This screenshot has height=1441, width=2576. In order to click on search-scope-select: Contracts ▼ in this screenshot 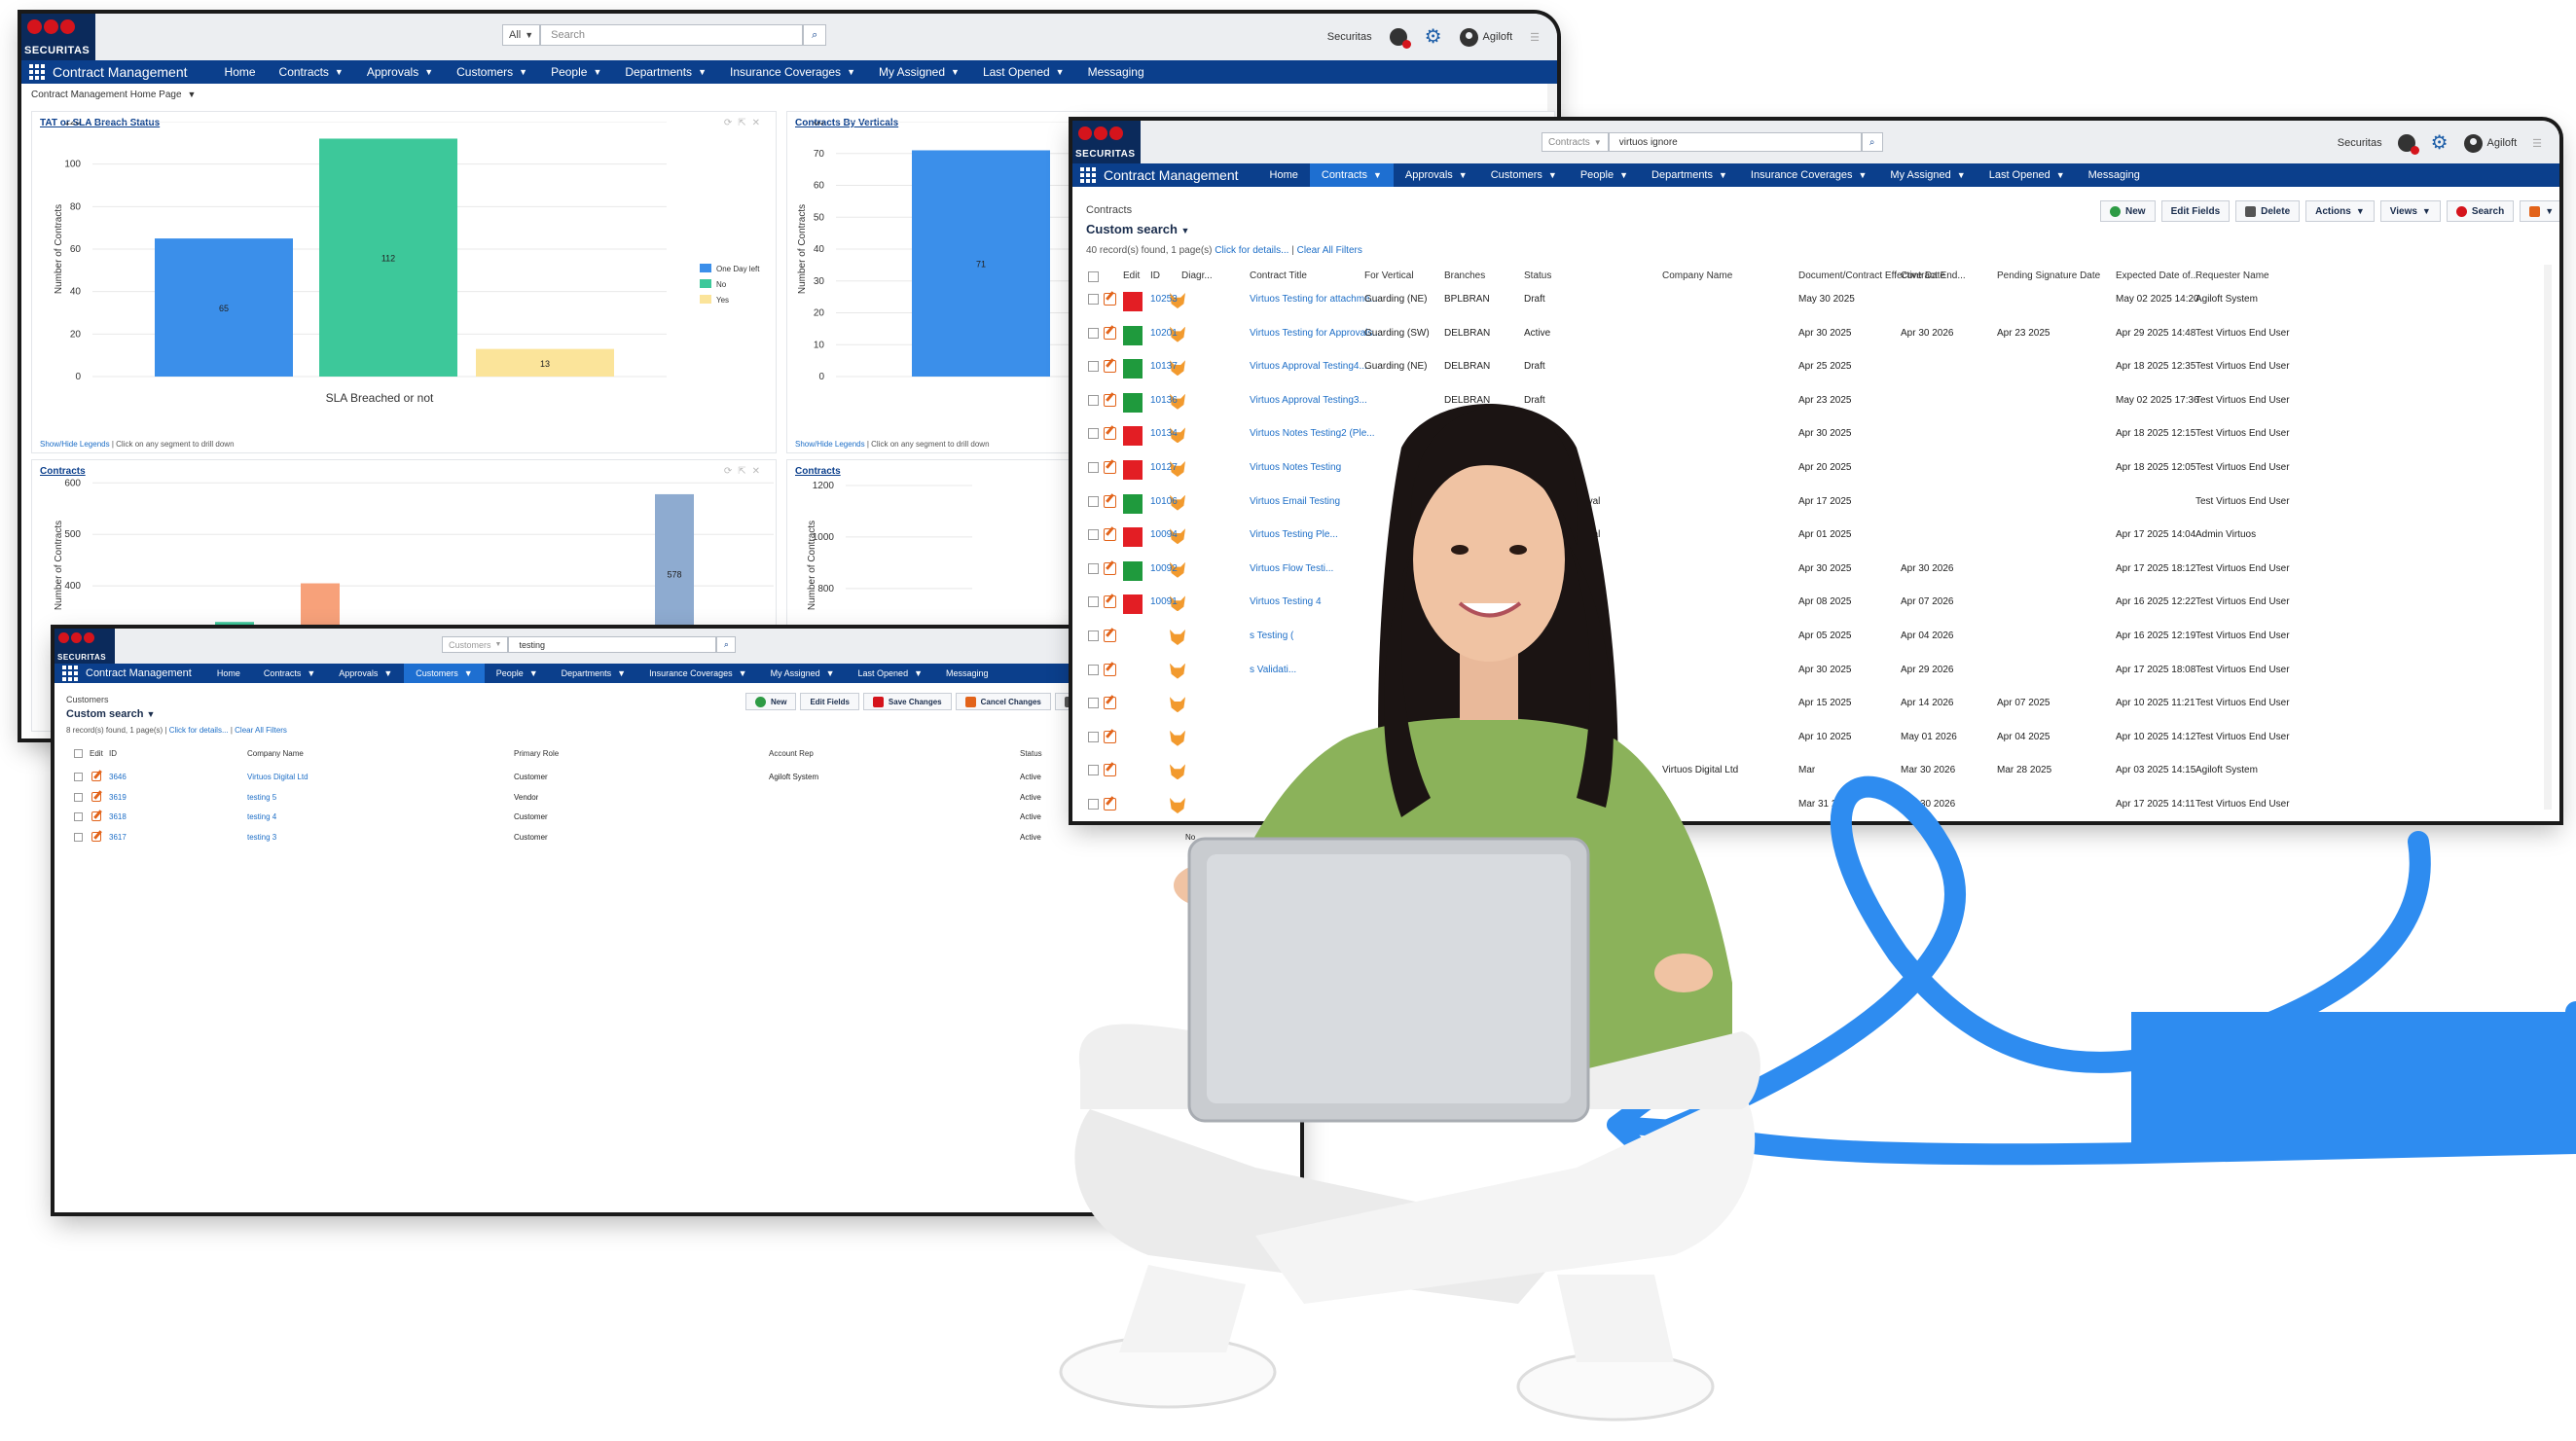, I will do `click(1575, 142)`.